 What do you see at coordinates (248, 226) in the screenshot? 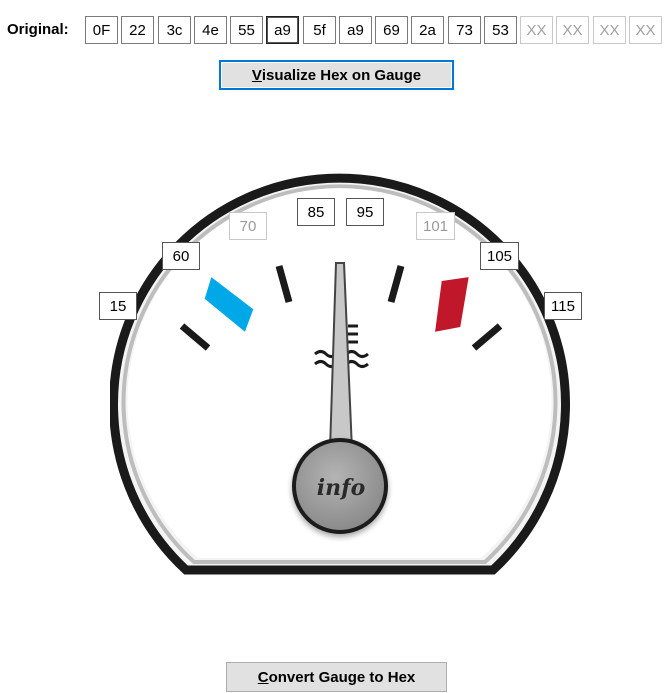
I see `tick-label-70: 70` at bounding box center [248, 226].